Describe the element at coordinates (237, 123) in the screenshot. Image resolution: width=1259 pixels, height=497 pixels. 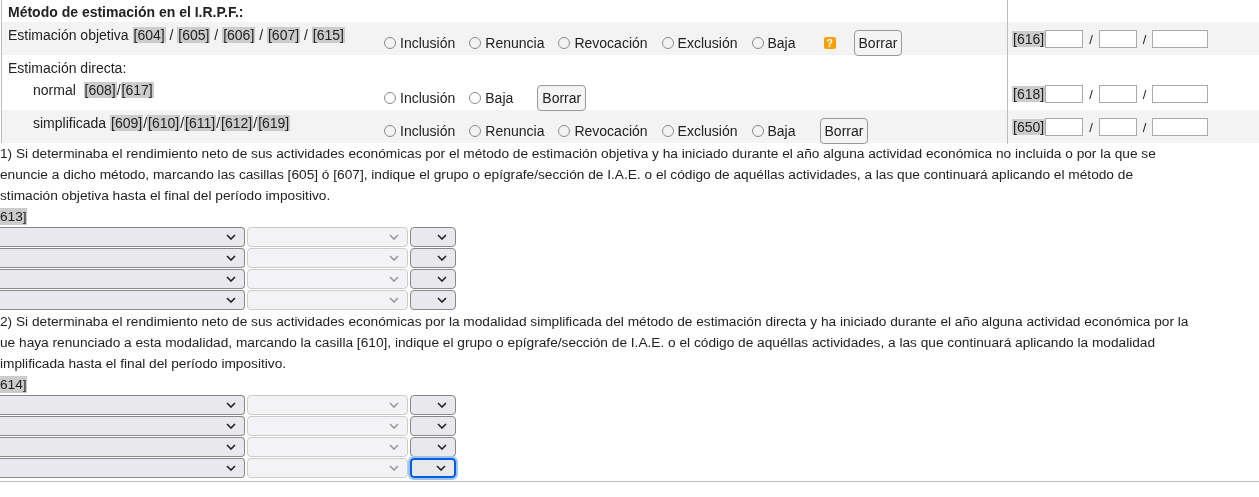
I see `field-code: [612]` at that location.